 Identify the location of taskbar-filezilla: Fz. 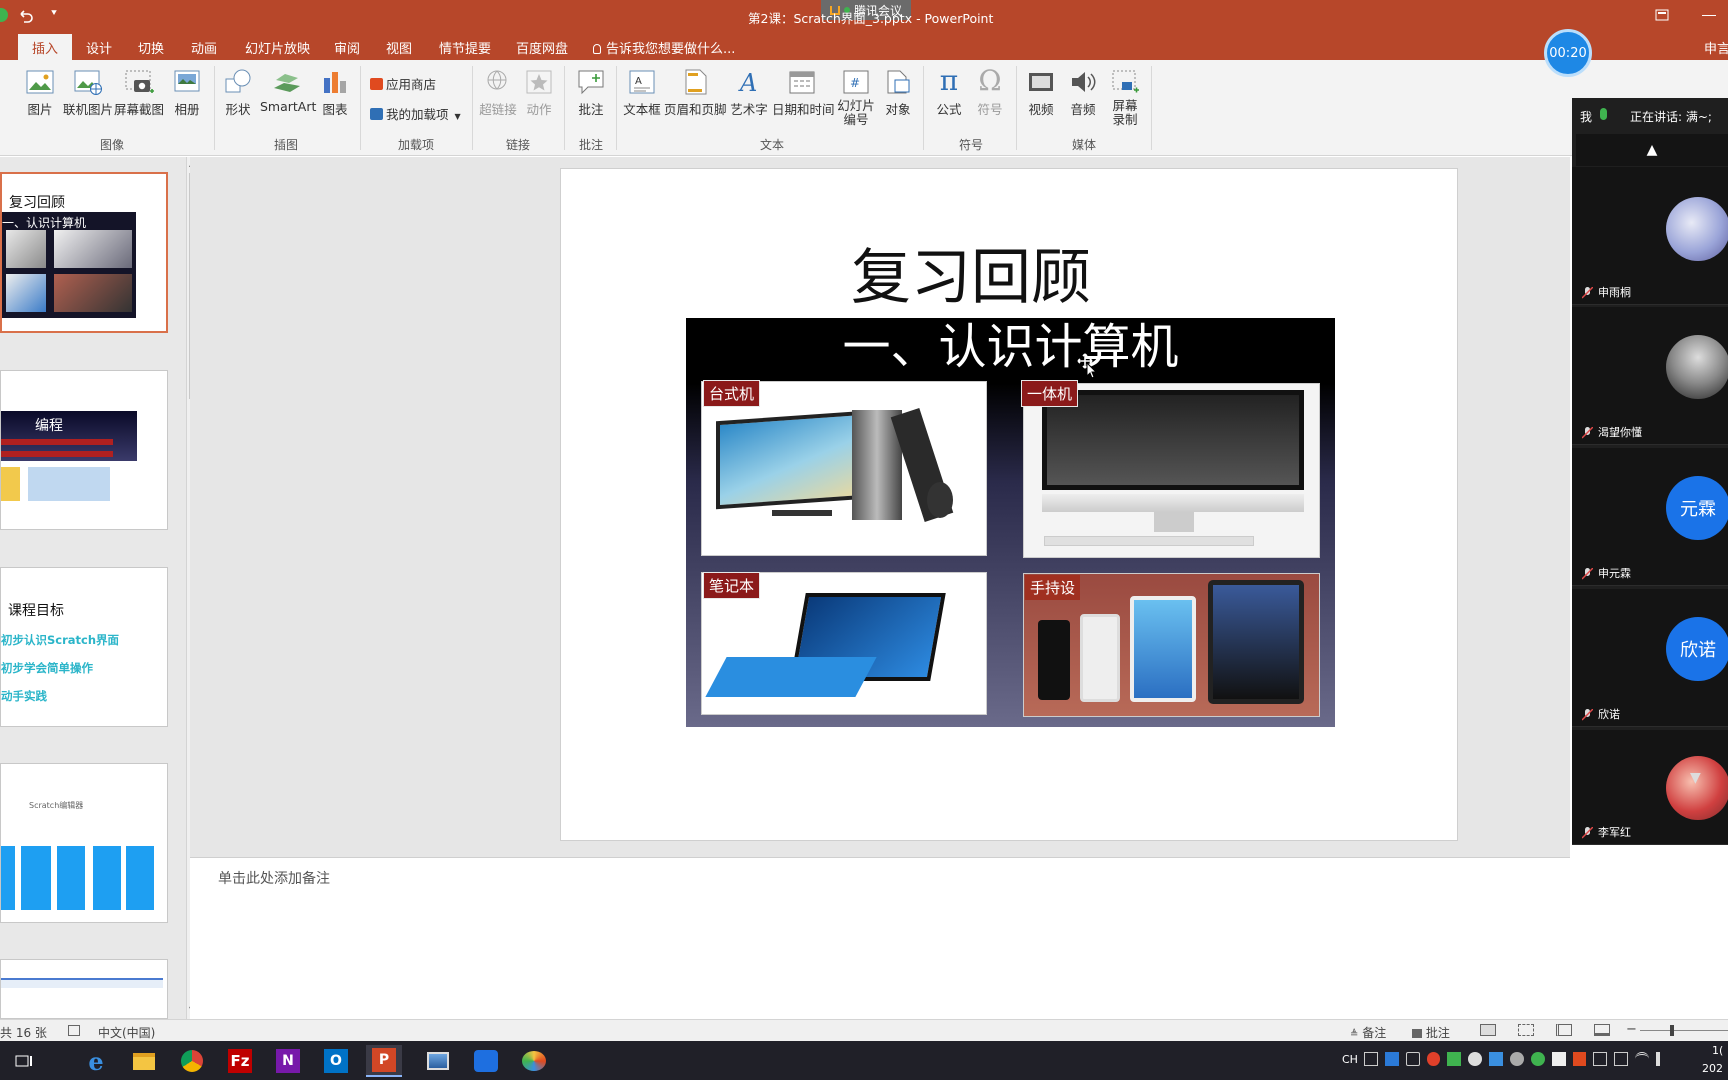
(240, 1061).